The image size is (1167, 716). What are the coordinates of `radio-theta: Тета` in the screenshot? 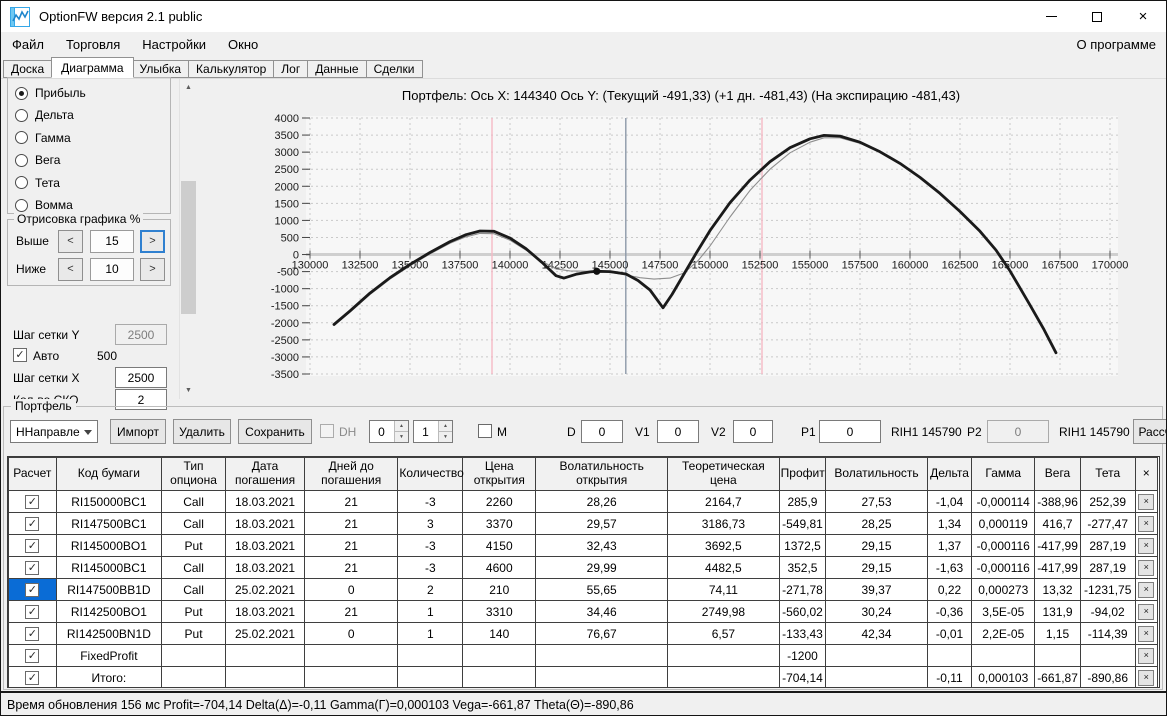 It's located at (37, 183).